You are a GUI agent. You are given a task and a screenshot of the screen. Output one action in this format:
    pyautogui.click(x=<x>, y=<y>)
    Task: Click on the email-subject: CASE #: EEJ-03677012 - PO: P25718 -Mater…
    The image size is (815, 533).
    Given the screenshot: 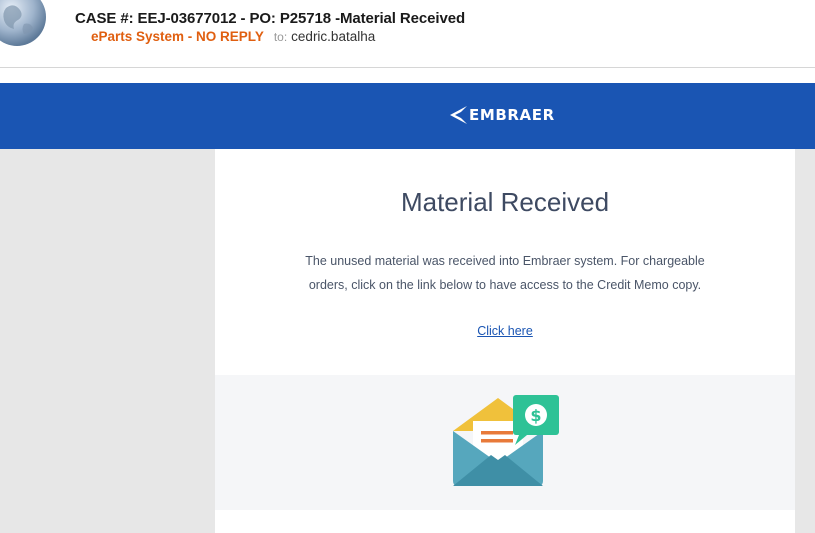 What is the action you would take?
    pyautogui.click(x=270, y=18)
    